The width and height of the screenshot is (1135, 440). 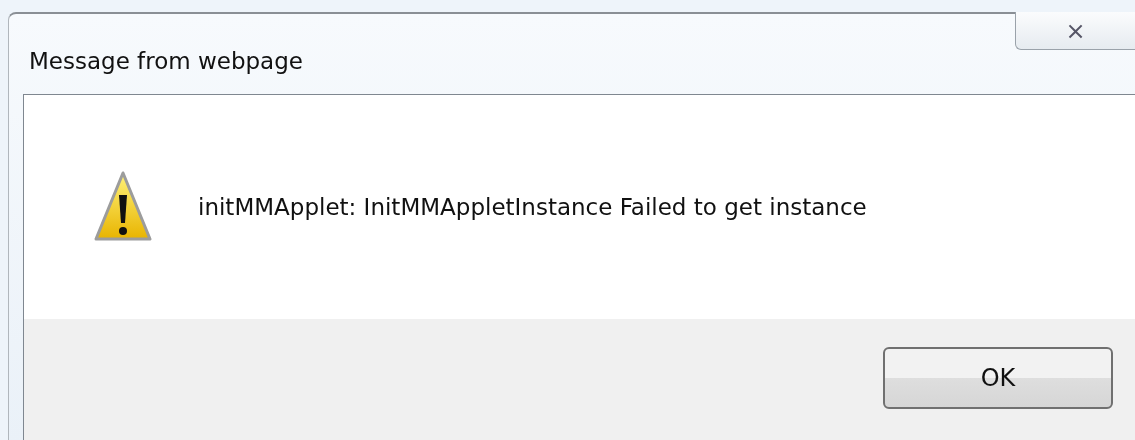 What do you see at coordinates (998, 377) in the screenshot?
I see `ok-button: OK` at bounding box center [998, 377].